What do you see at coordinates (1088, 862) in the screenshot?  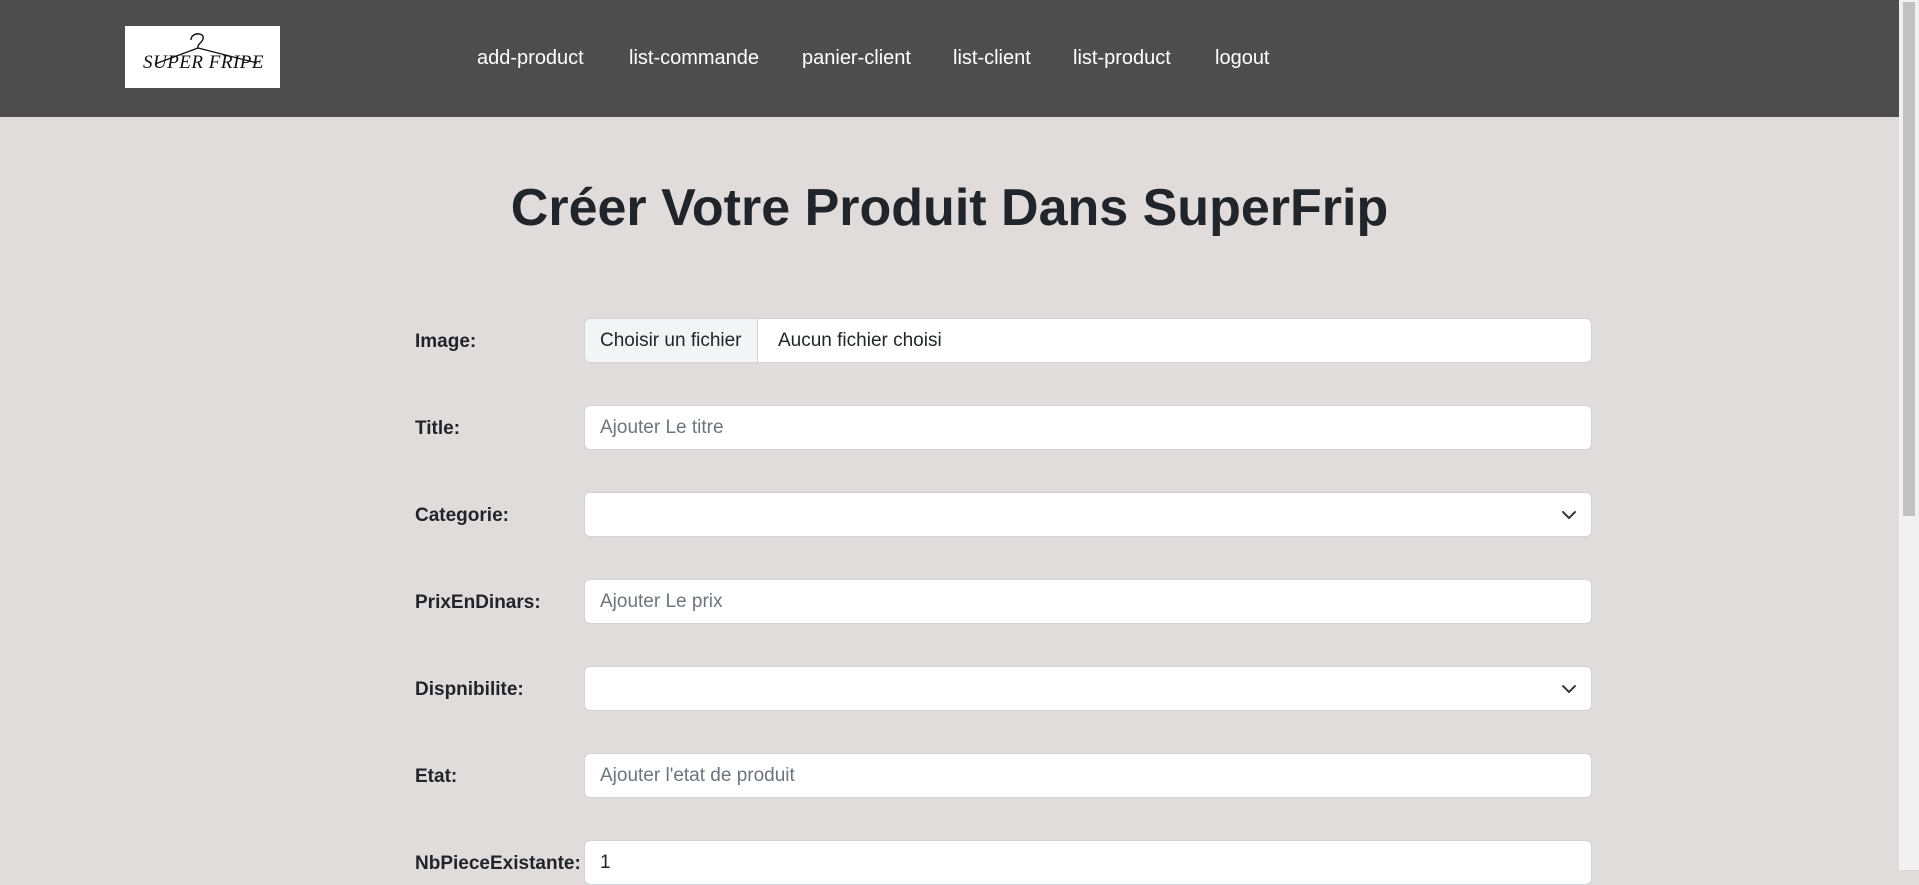 I see `nbpiece-input: 1` at bounding box center [1088, 862].